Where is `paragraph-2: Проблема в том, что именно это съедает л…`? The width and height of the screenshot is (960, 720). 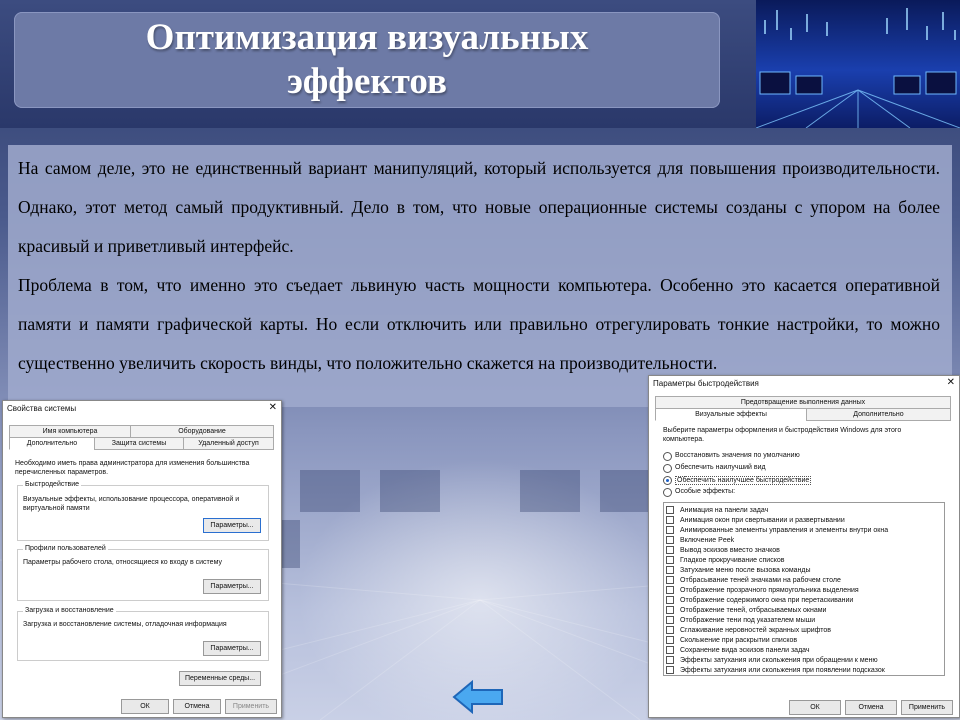
paragraph-2: Проблема в том, что именно это съедает л… is located at coordinates (479, 324).